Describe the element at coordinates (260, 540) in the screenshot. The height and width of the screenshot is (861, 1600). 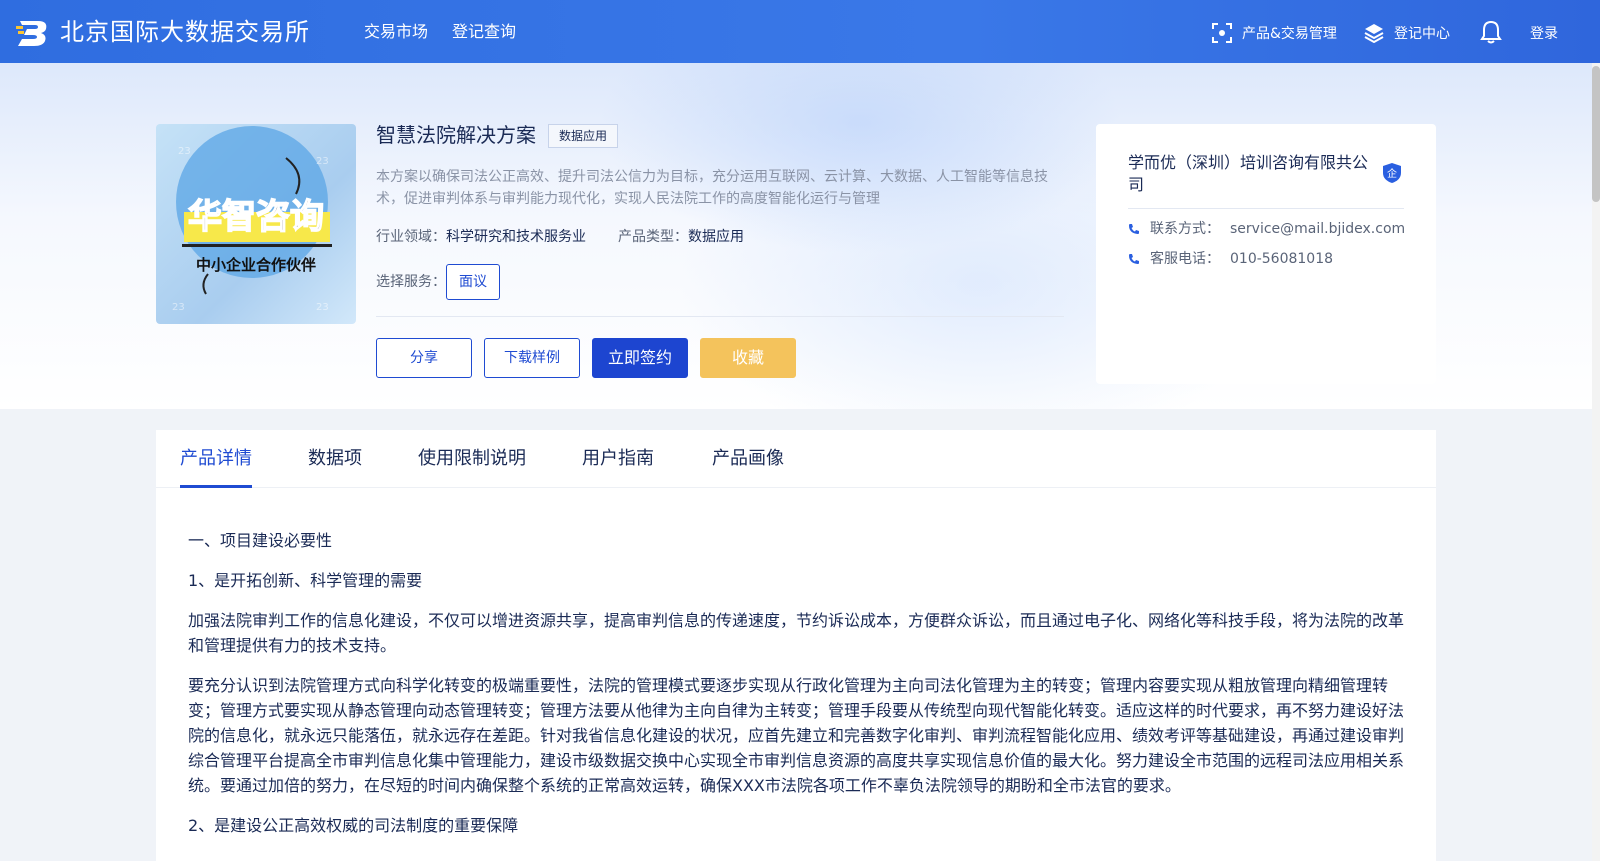
I see `section-heading: 一、项目建设必要性` at that location.